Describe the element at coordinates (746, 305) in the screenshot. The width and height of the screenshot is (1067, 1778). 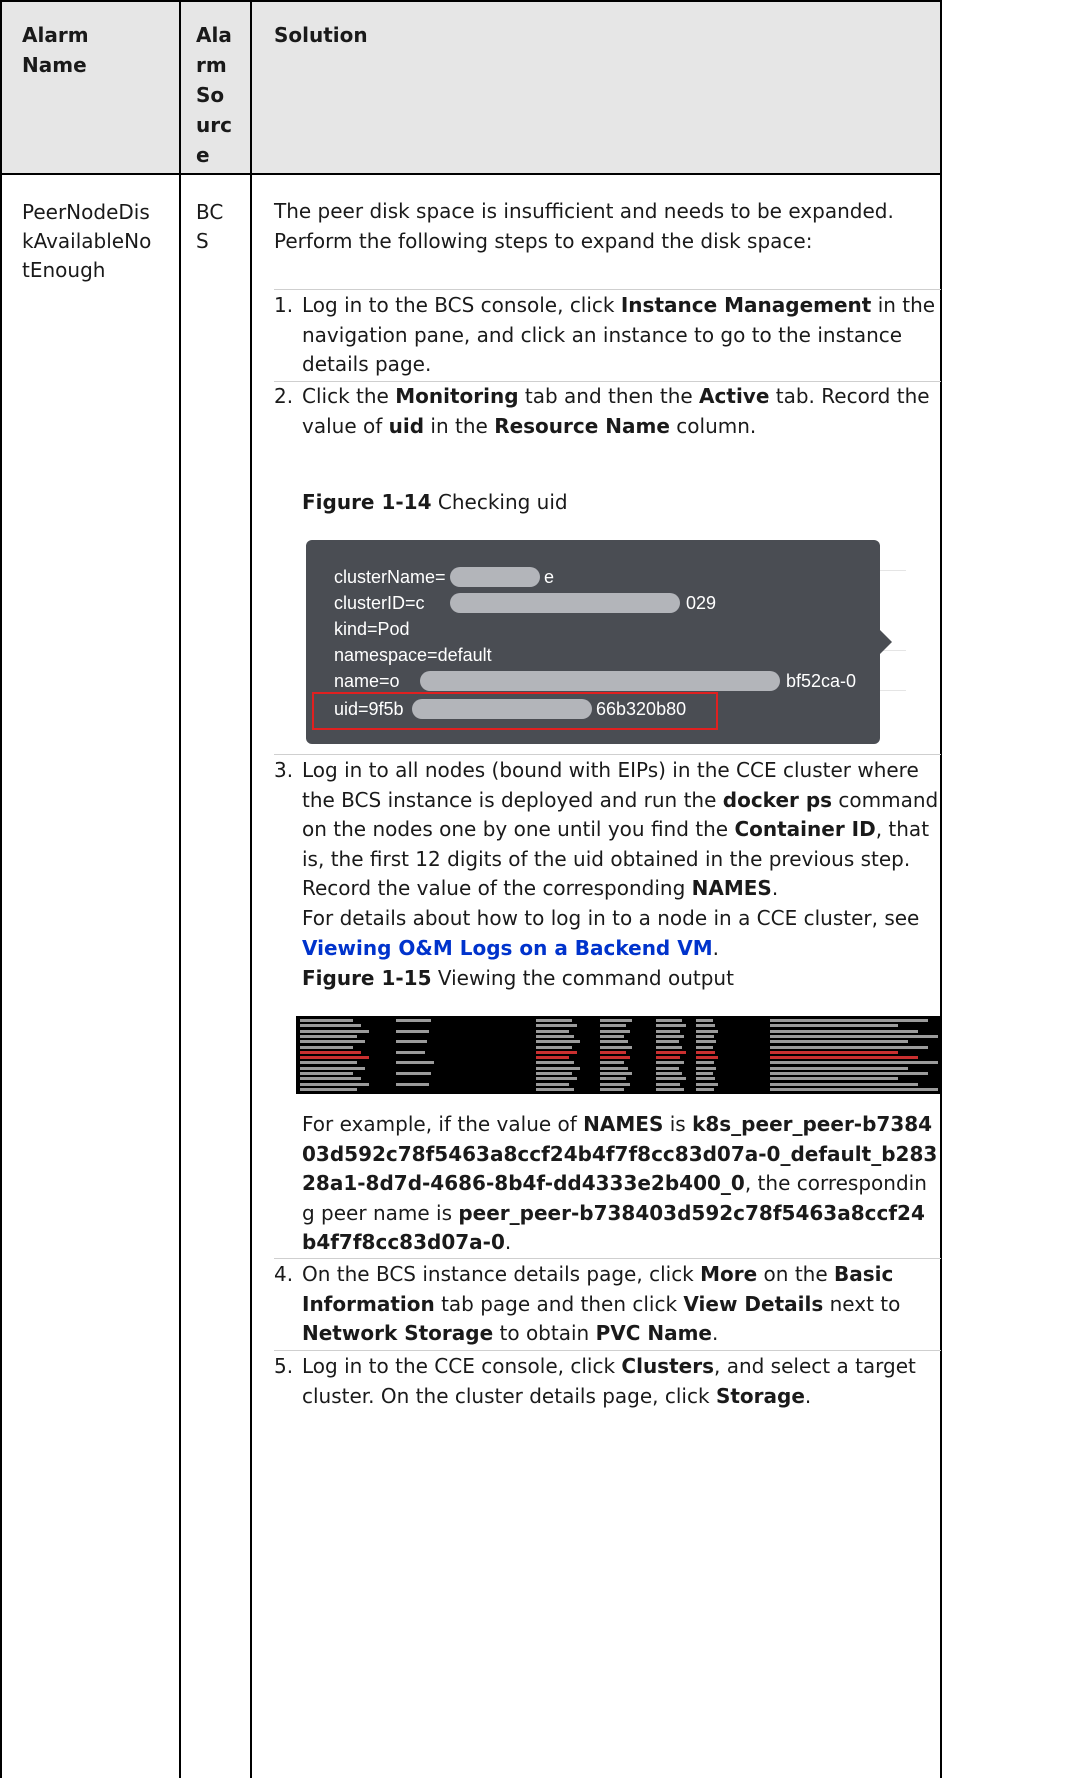
I see `ui-term: Instance Management` at that location.